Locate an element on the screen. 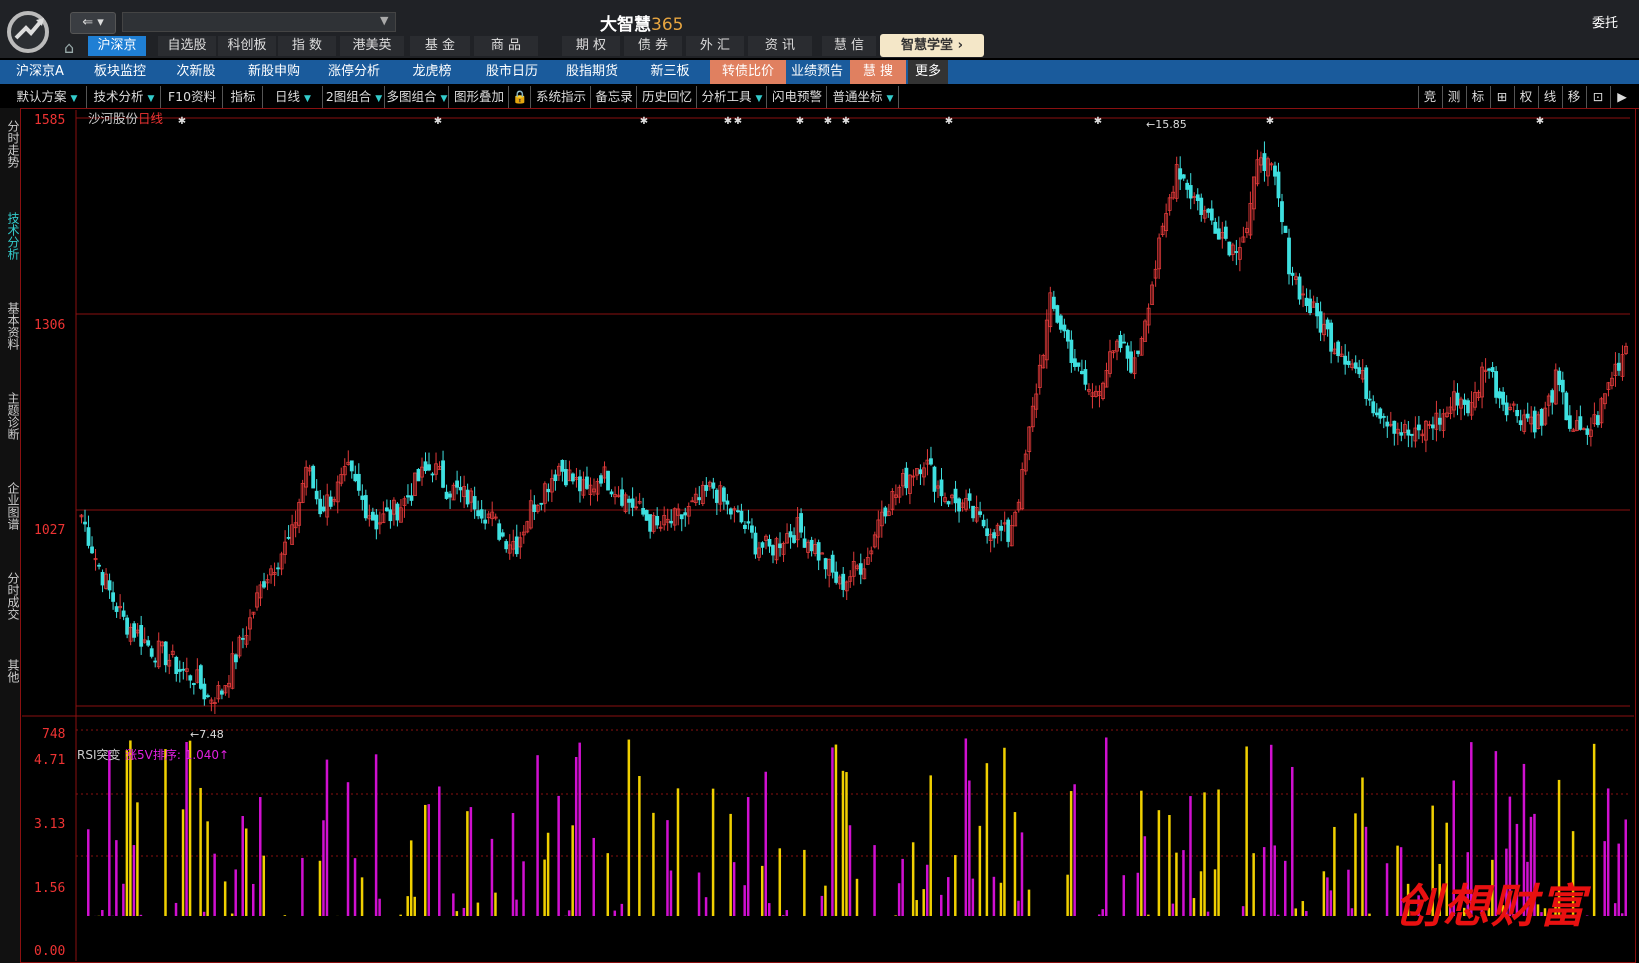  toolbar-right-xian: 线 is located at coordinates (1549, 97).